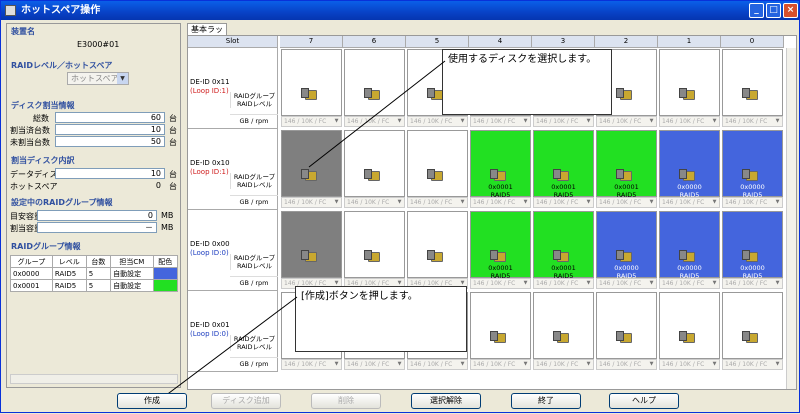 This screenshot has width=800, height=414. Describe the element at coordinates (756, 10) in the screenshot. I see `minimize-icon: _` at that location.